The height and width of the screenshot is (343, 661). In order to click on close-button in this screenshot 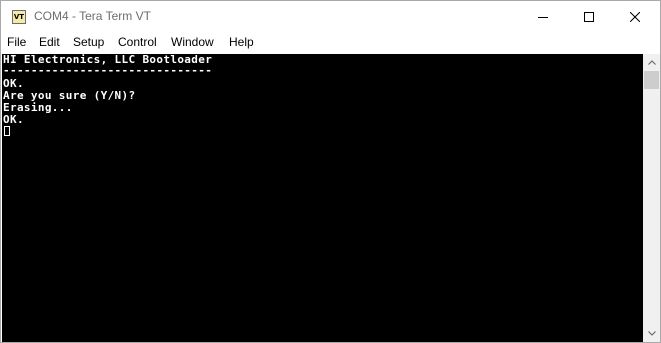, I will do `click(635, 17)`.